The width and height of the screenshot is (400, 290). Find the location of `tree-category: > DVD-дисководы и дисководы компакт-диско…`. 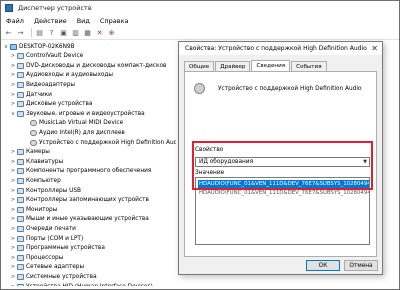

tree-category: > DVD-дисководы и дисководы компакт-диско… is located at coordinates (88, 65).